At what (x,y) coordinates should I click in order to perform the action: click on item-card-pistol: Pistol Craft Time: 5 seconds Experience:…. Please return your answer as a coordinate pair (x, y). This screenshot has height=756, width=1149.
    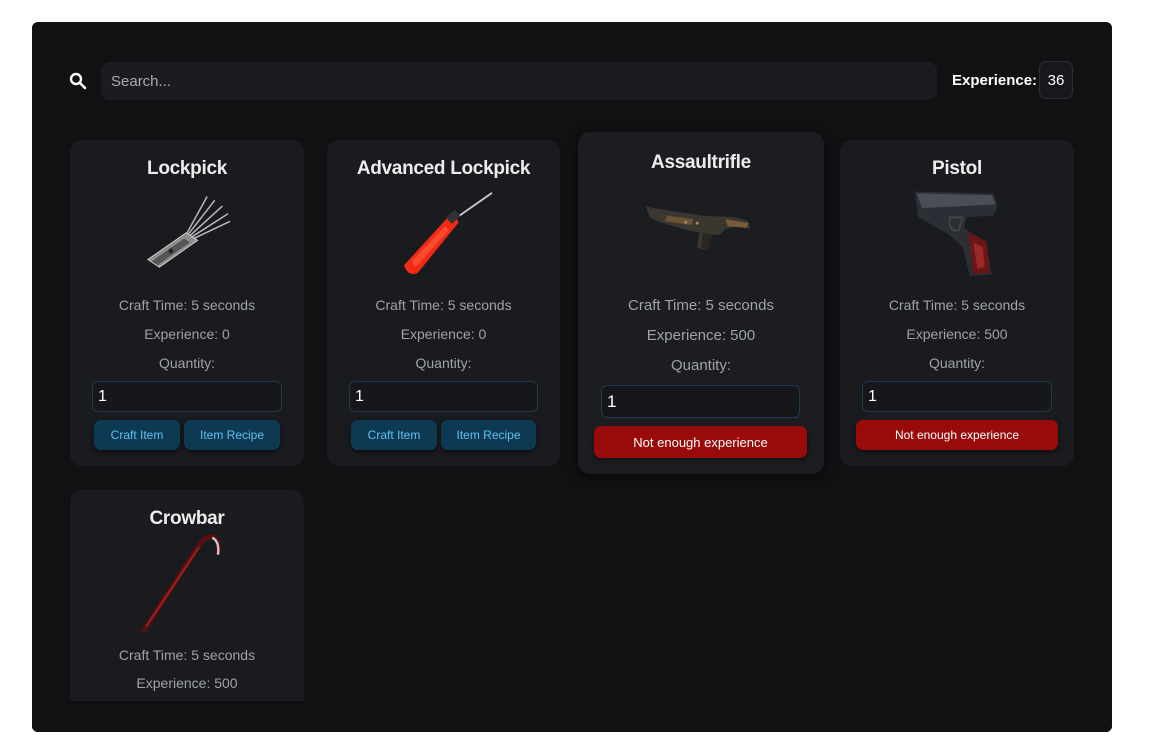
    Looking at the image, I should click on (957, 303).